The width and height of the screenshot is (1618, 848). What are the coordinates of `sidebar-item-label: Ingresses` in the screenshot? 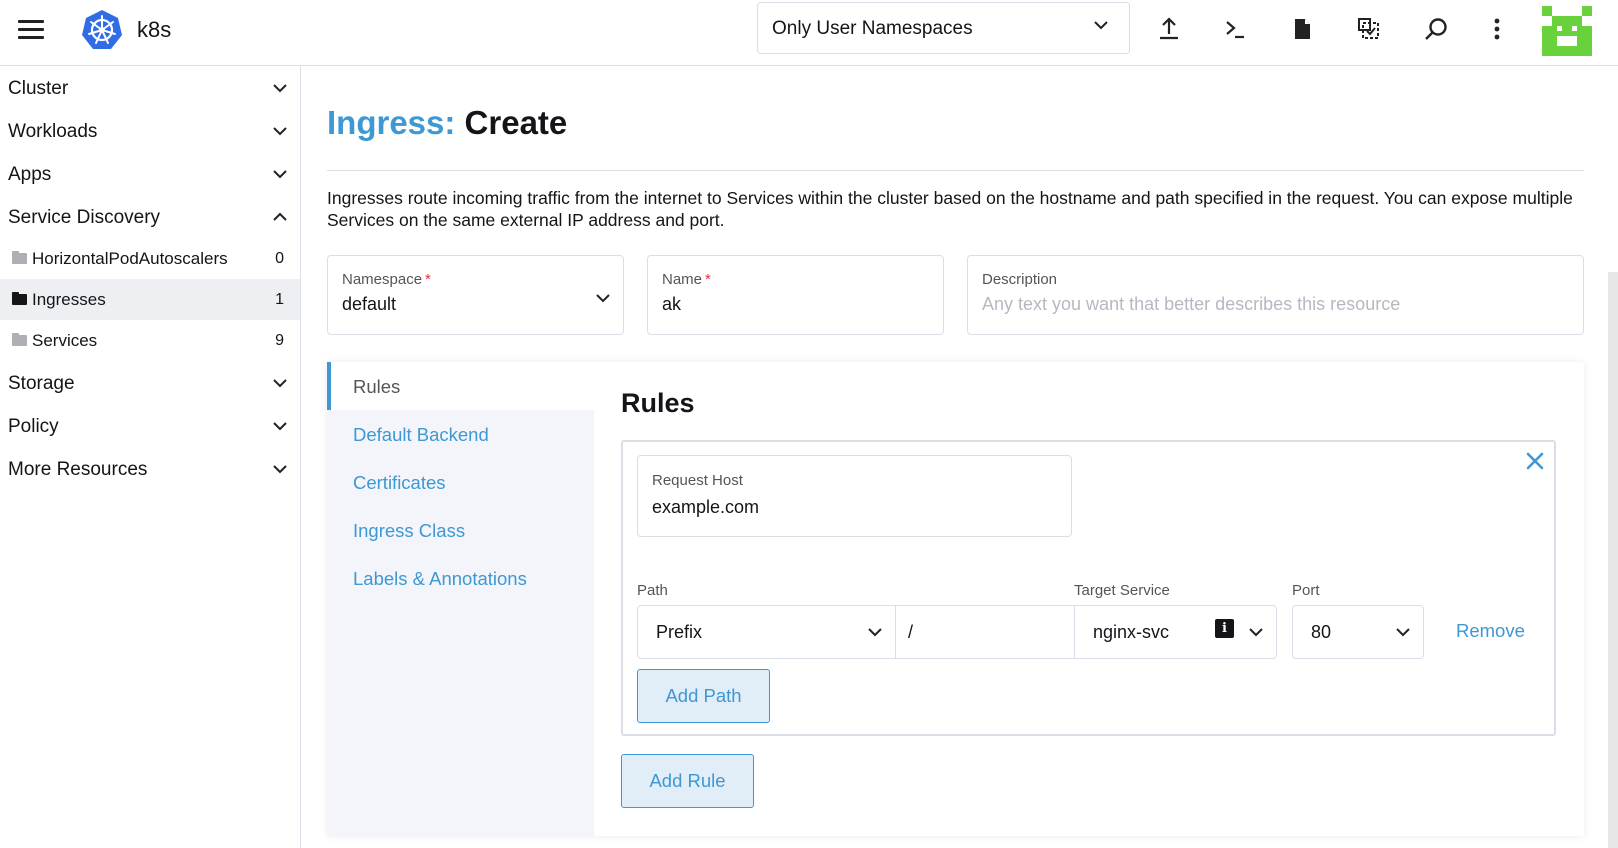 It's located at (69, 299).